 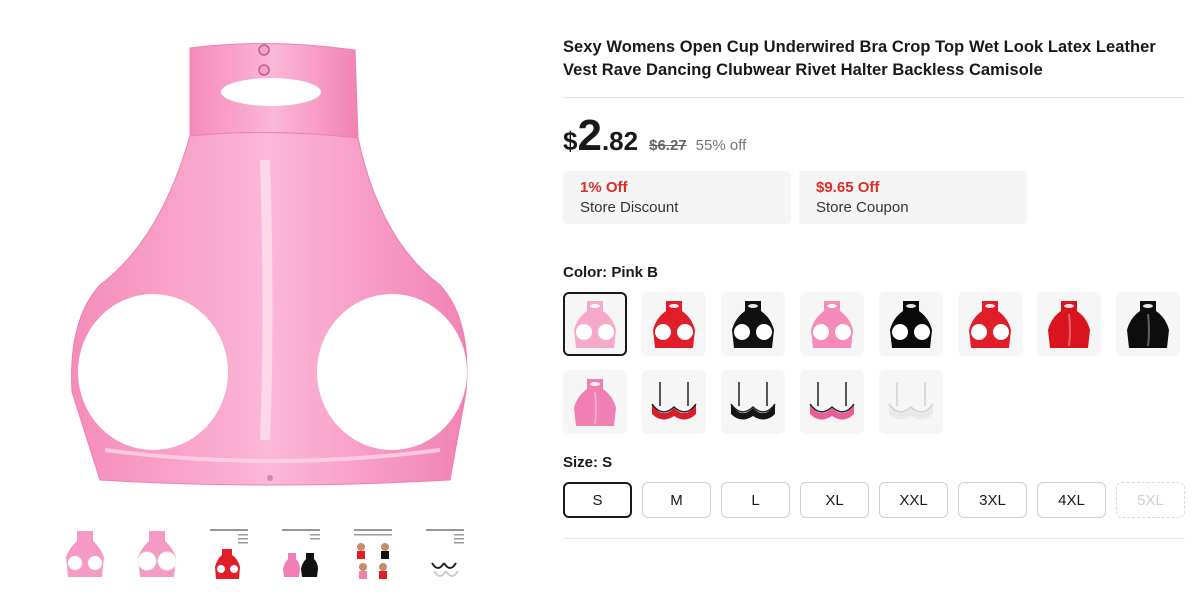 What do you see at coordinates (629, 207) in the screenshot?
I see `promo-subtitle: Store Discount` at bounding box center [629, 207].